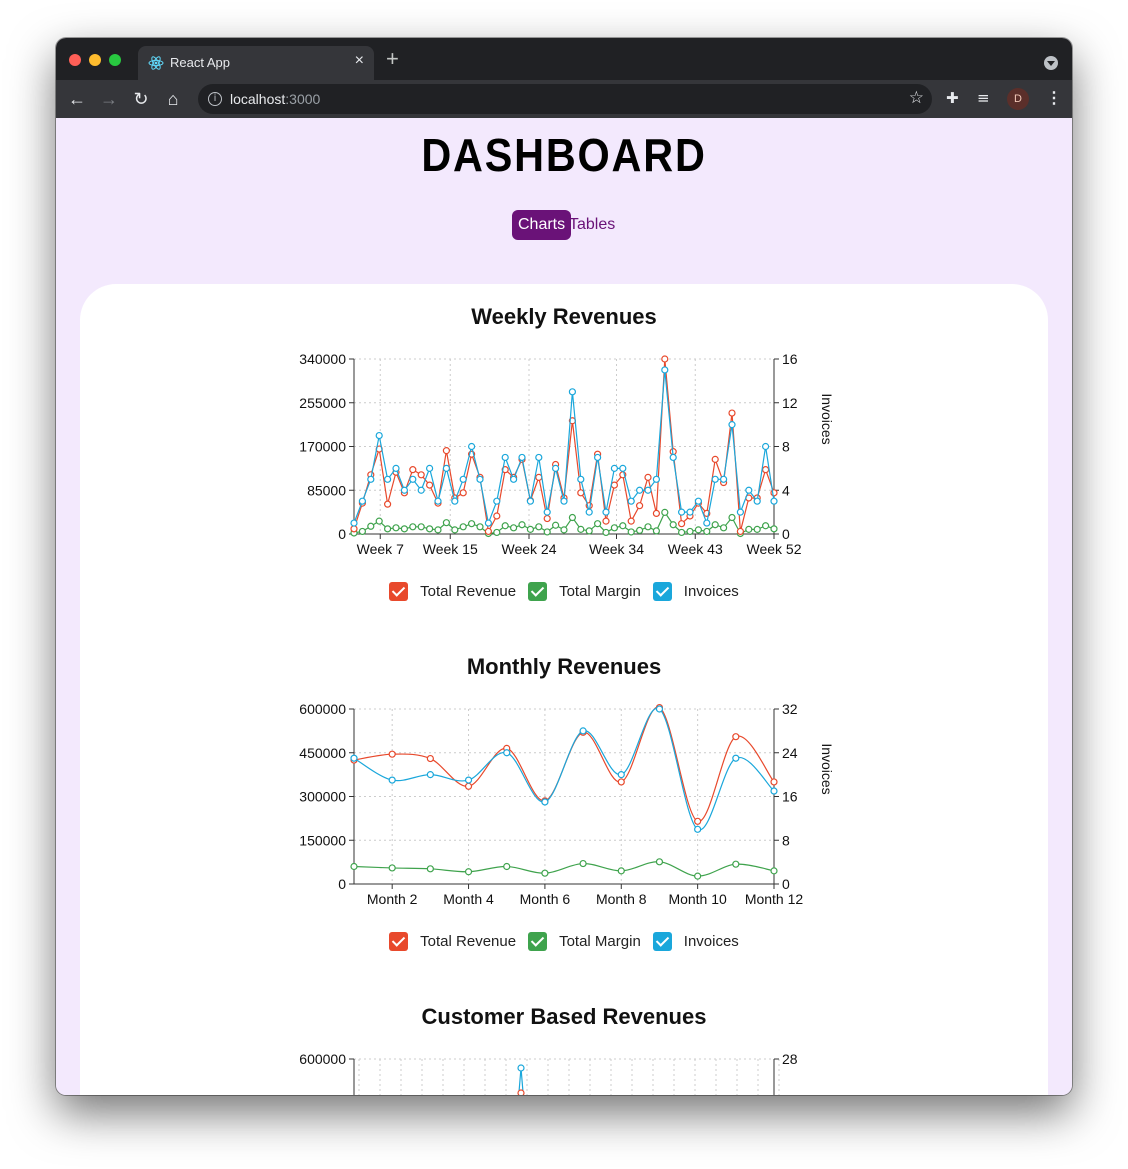 This screenshot has width=1128, height=1169. Describe the element at coordinates (786, 447) in the screenshot. I see `y2-tick-label: 8` at that location.